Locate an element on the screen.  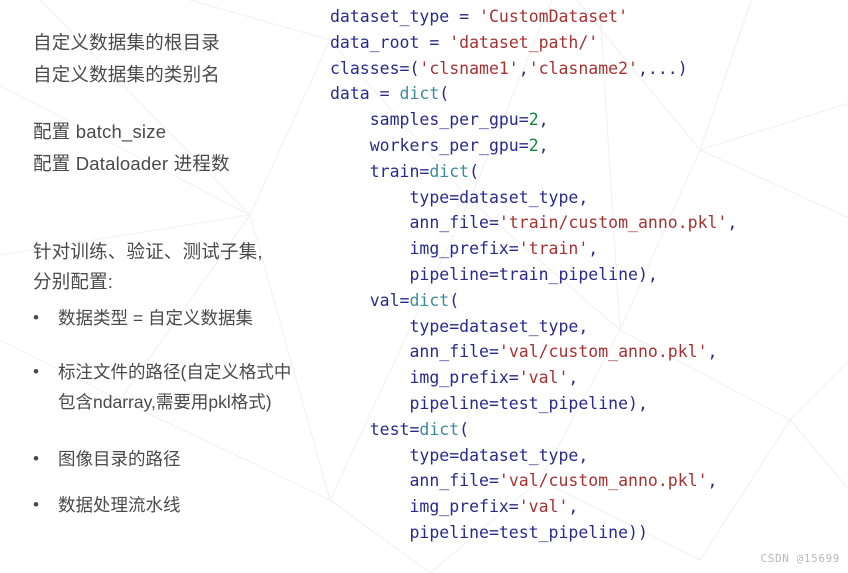
code-line: pipeline=test_pipeline)) is located at coordinates (589, 533).